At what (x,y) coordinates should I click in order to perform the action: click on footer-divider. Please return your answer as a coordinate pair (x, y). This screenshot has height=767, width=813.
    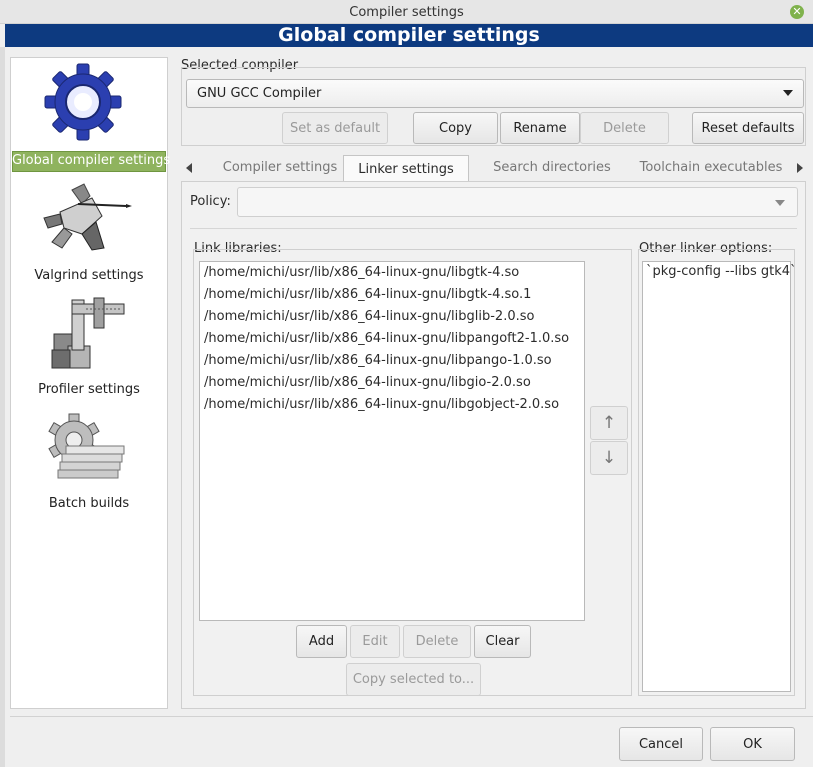
    Looking at the image, I should click on (411, 716).